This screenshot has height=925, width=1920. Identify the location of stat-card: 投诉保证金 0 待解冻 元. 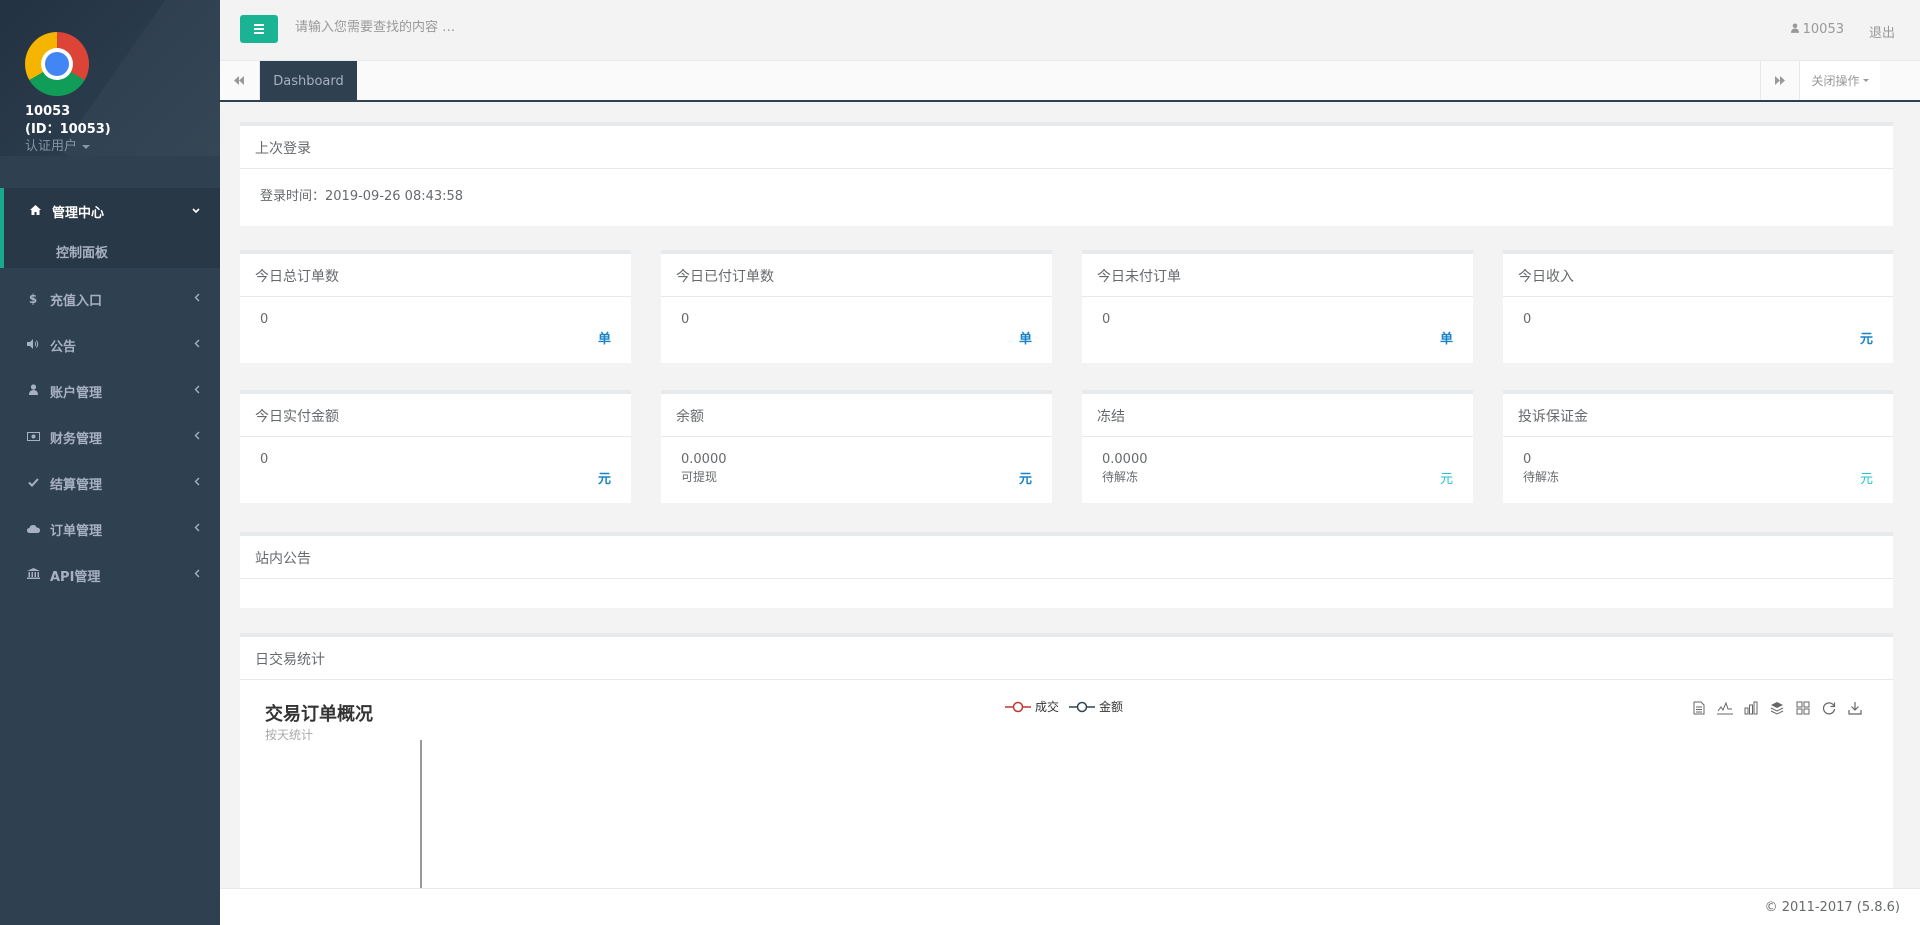
(1698, 446).